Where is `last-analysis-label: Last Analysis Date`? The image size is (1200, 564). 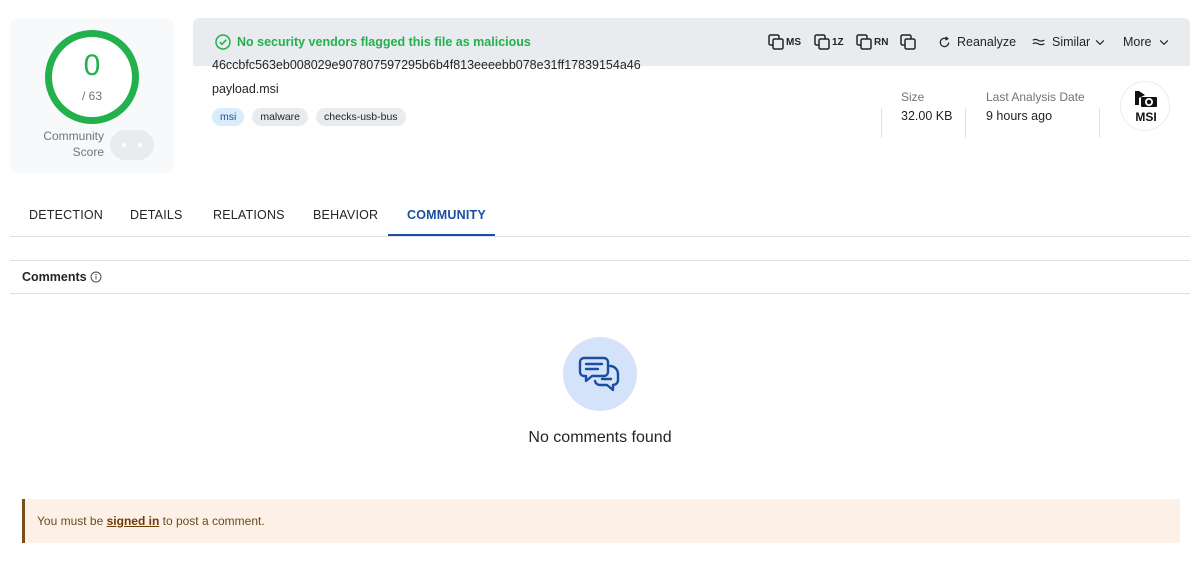 last-analysis-label: Last Analysis Date is located at coordinates (1035, 97).